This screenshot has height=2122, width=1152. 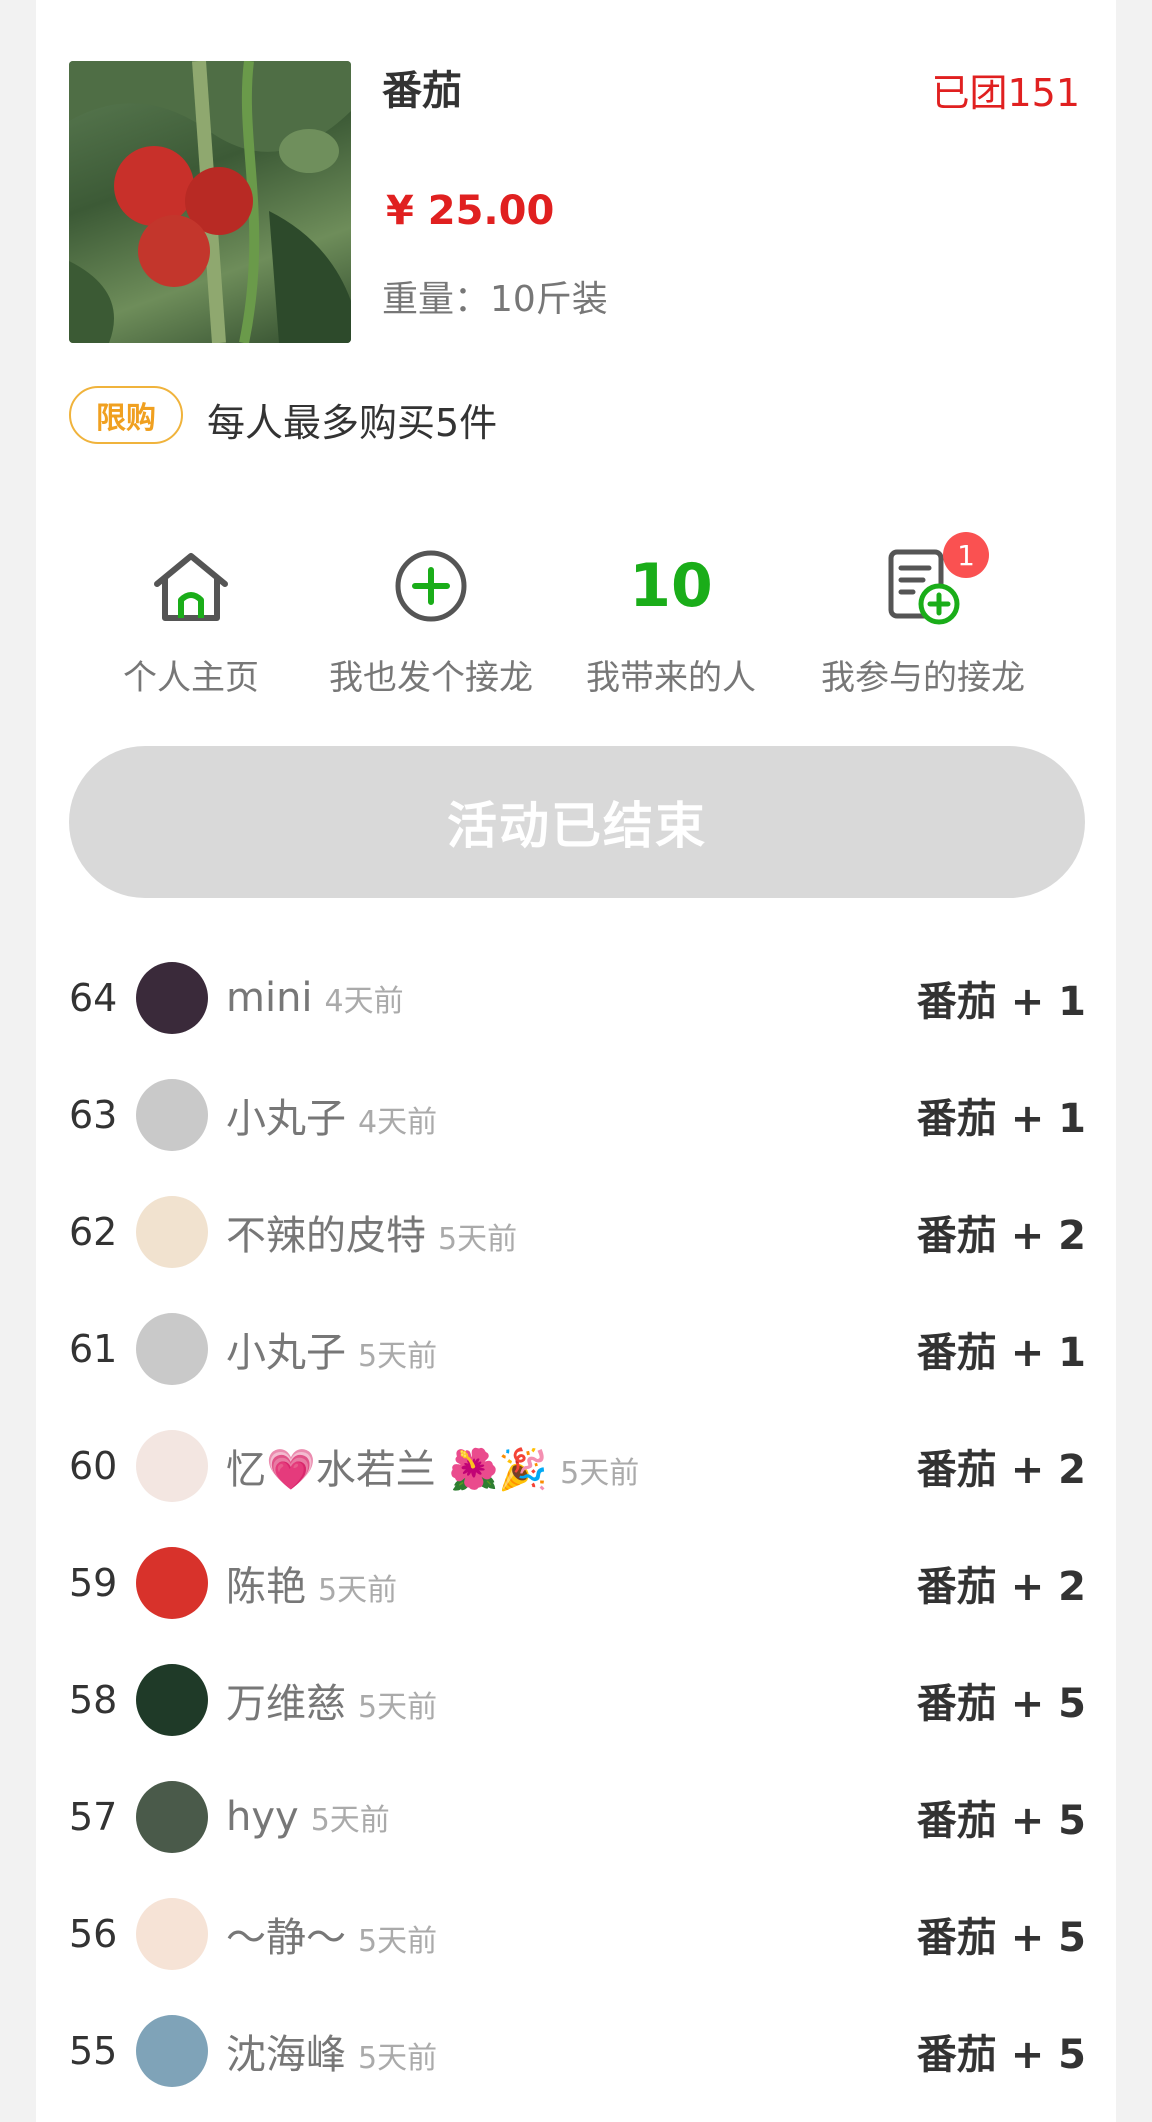 What do you see at coordinates (93, 1933) in the screenshot?
I see `order-index: 56` at bounding box center [93, 1933].